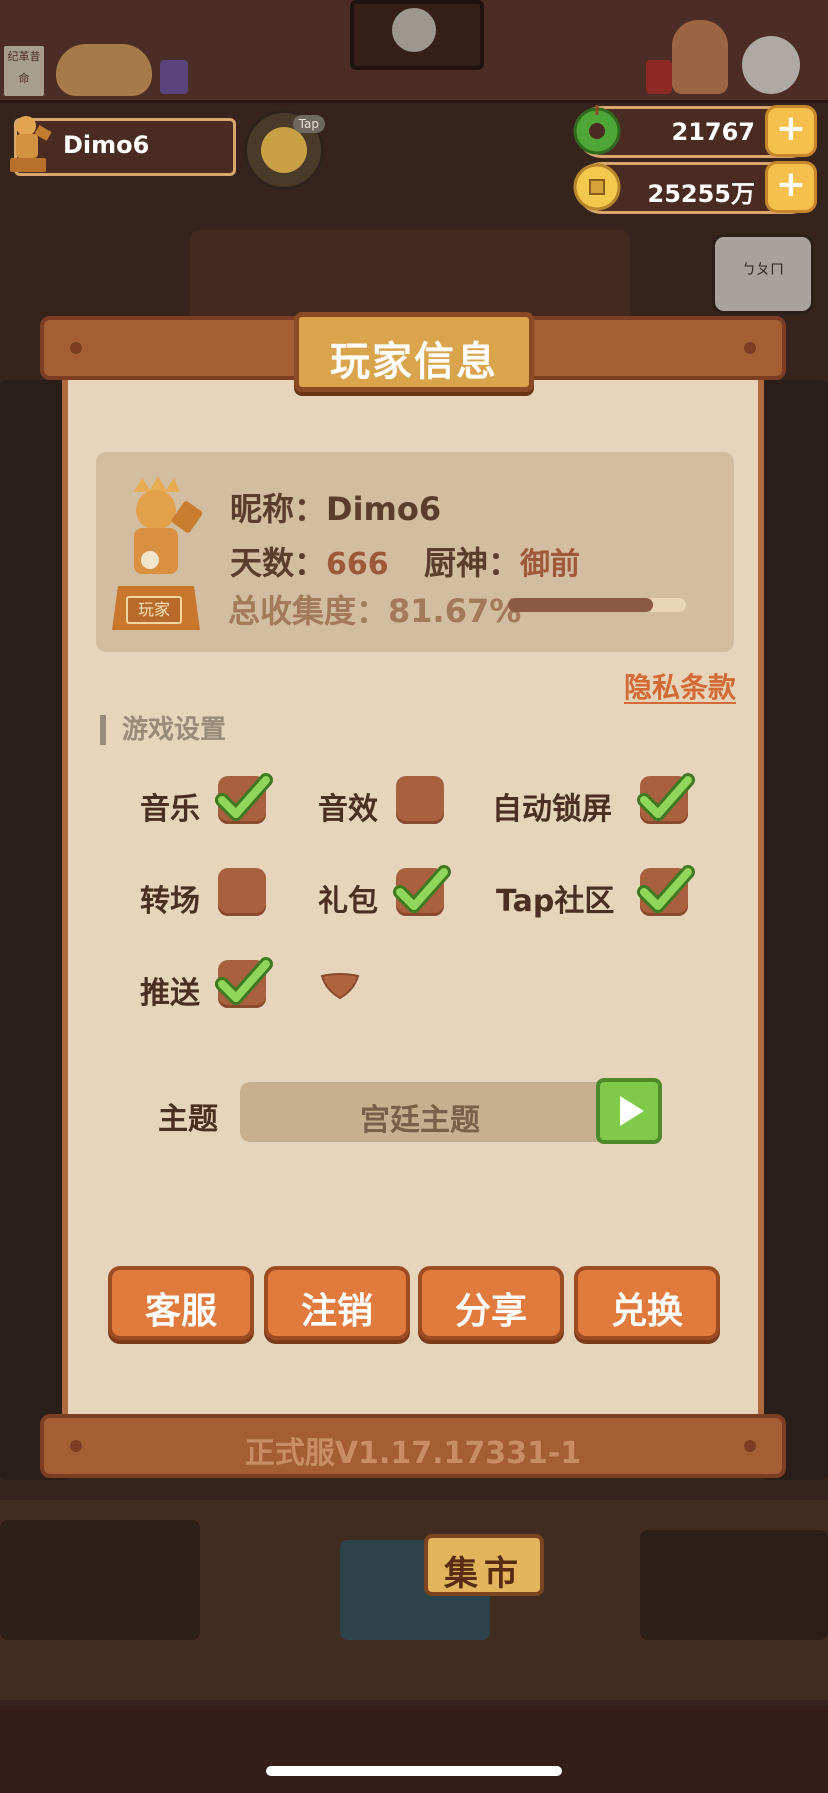 The height and width of the screenshot is (1793, 828). I want to click on days-value: 666, so click(357, 564).